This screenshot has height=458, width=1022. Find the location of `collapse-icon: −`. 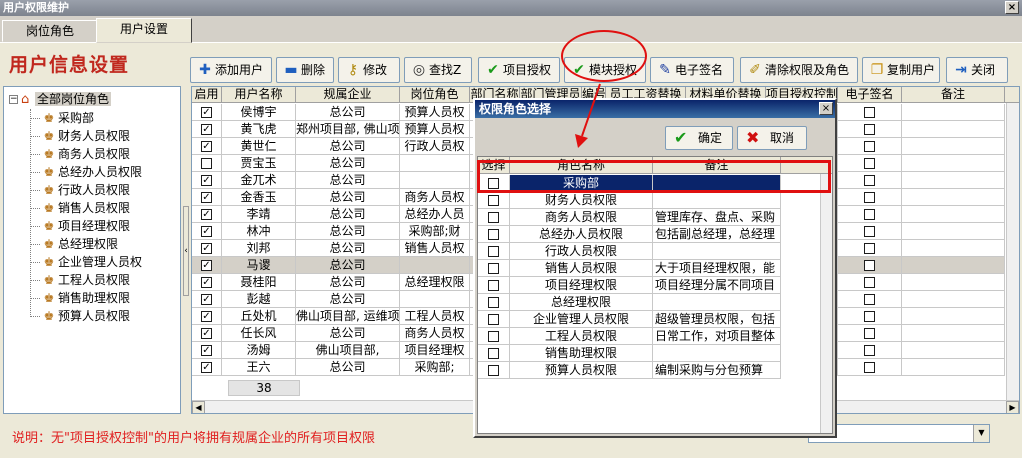

collapse-icon: − is located at coordinates (13, 99).